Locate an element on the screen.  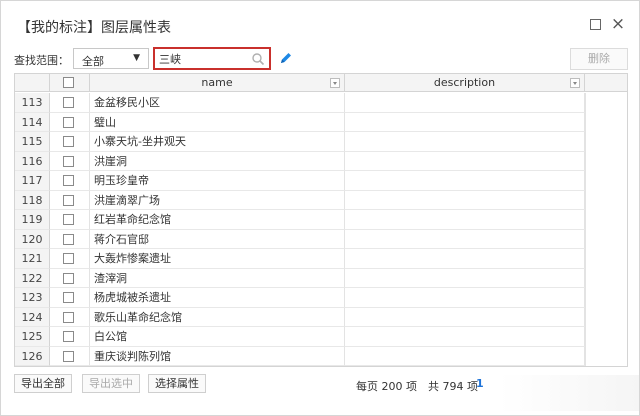
name-cell: 大轰炸惨案遗址 is located at coordinates (217, 259).